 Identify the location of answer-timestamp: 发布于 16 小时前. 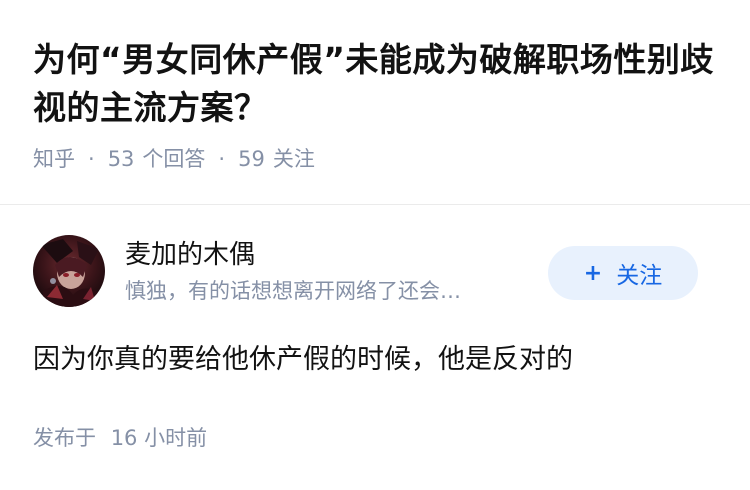
(120, 438).